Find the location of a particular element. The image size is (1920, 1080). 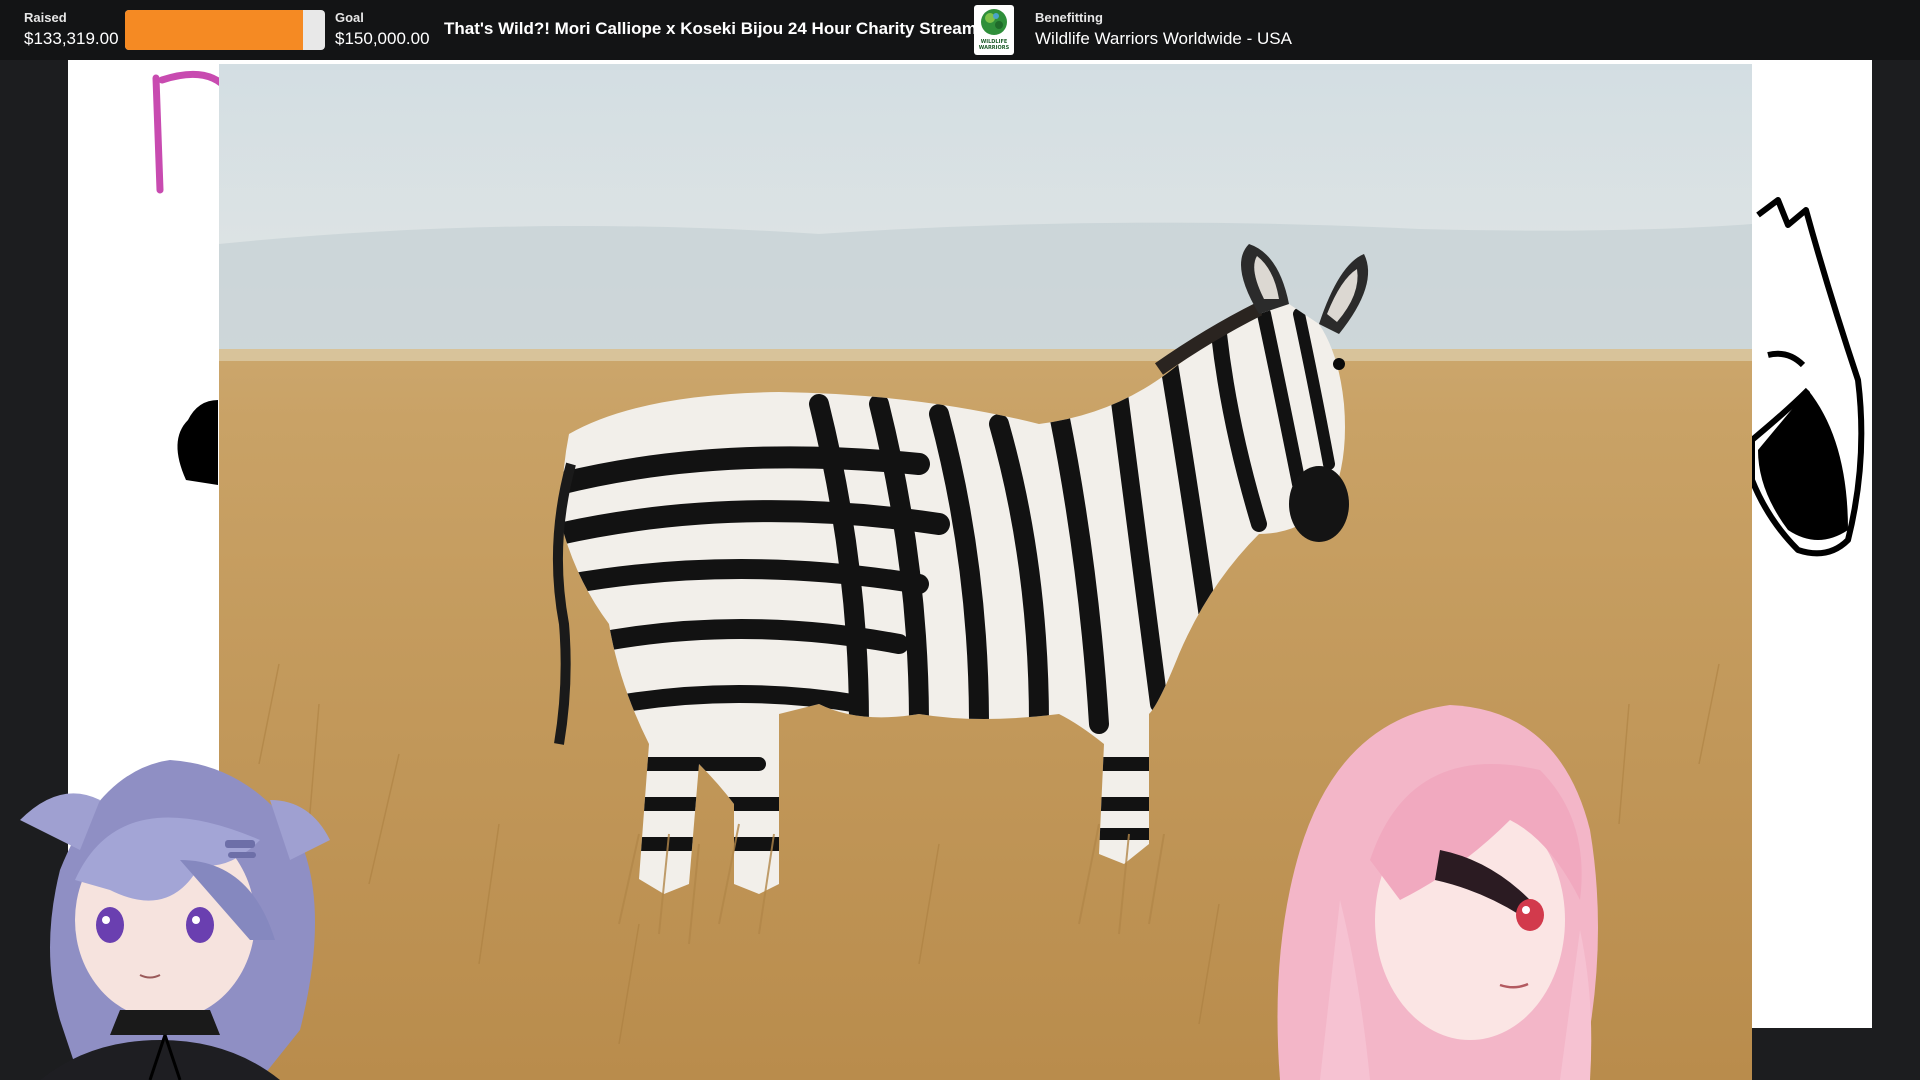

charity-logo: WILDLIFE WARRIORS is located at coordinates (994, 30).